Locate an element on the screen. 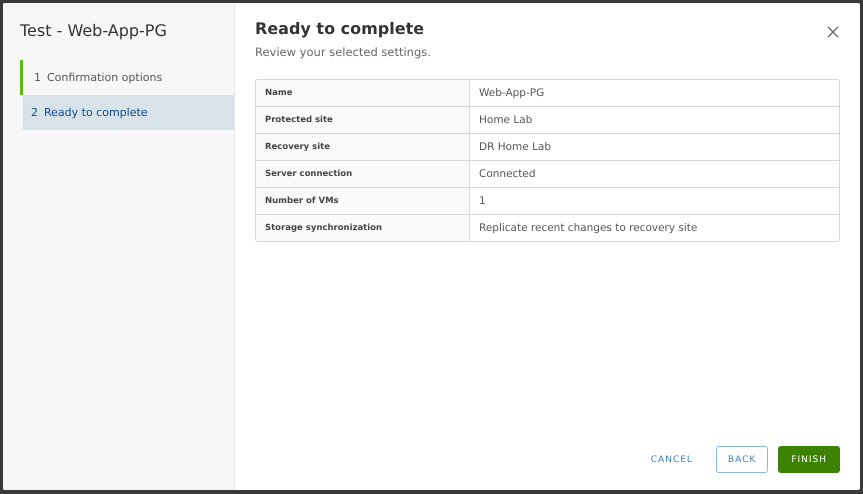 This screenshot has width=863, height=494. page-subtitle: Review your selected settings. is located at coordinates (343, 52).